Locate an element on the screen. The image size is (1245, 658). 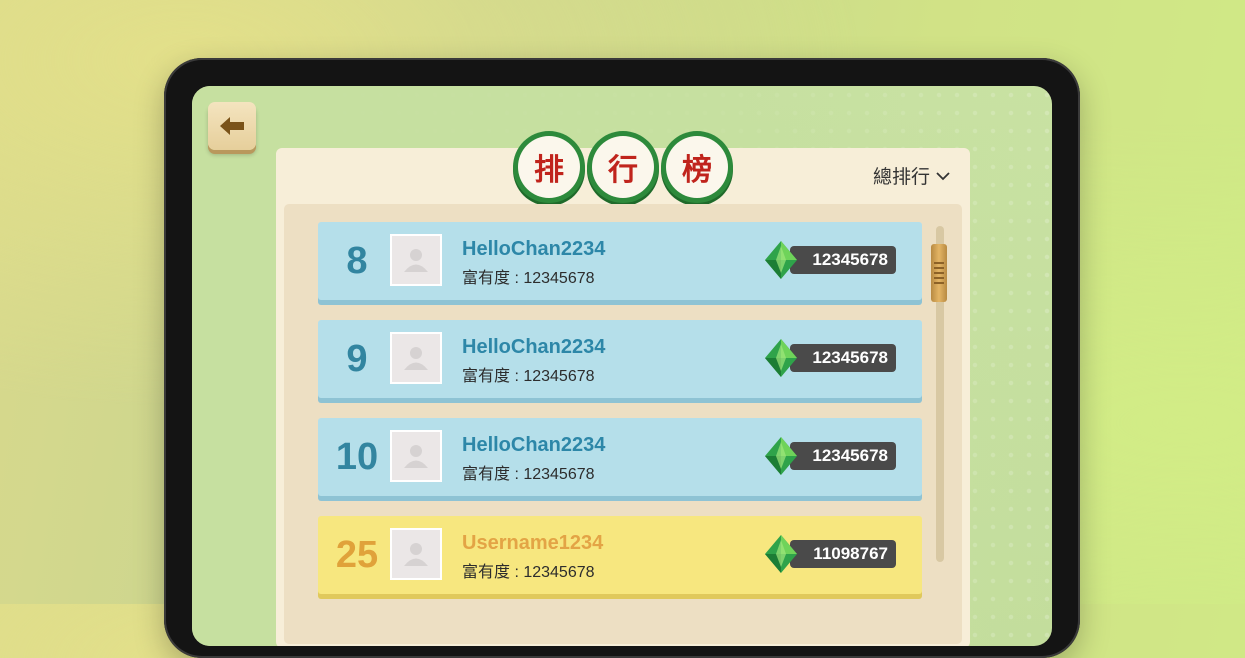
title-coin: 榜 is located at coordinates (697, 167).